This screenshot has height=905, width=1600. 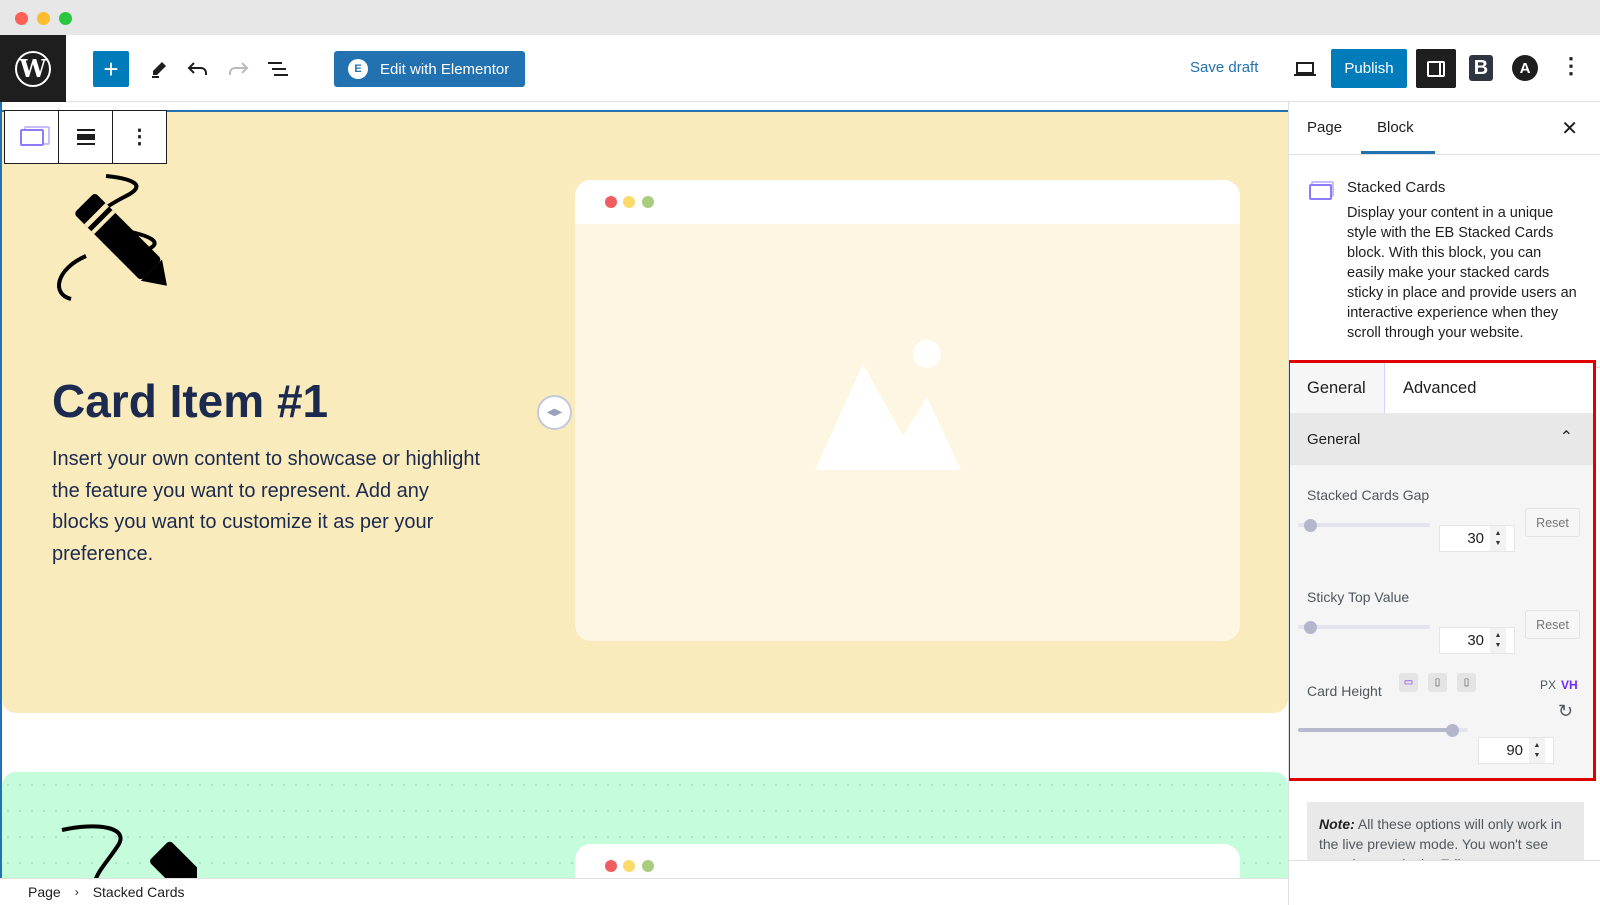 I want to click on sticky-top-value-slider, so click(x=1364, y=627).